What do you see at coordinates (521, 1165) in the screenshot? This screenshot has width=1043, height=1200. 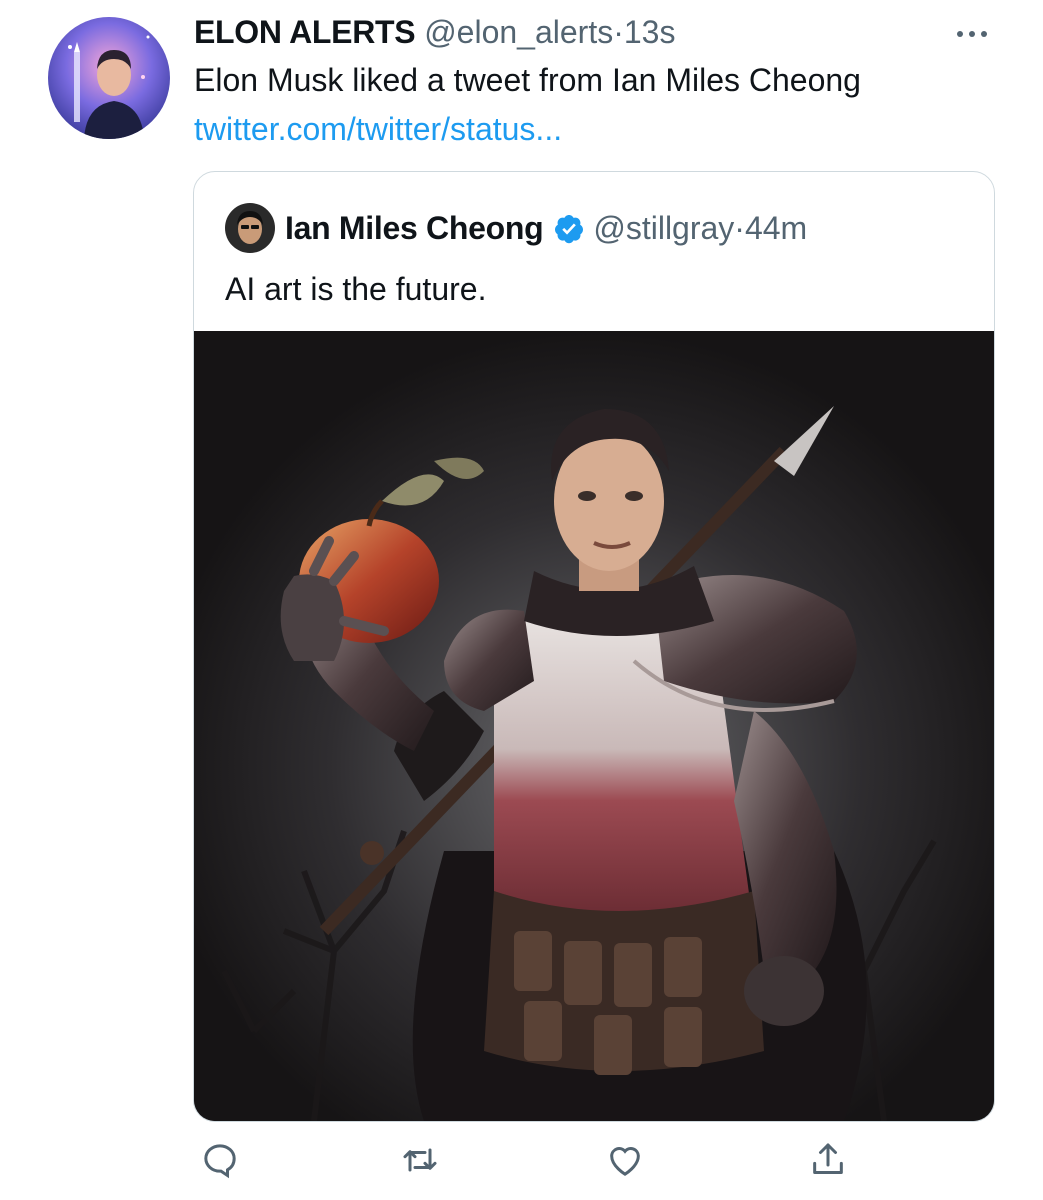 I see `action-bar` at bounding box center [521, 1165].